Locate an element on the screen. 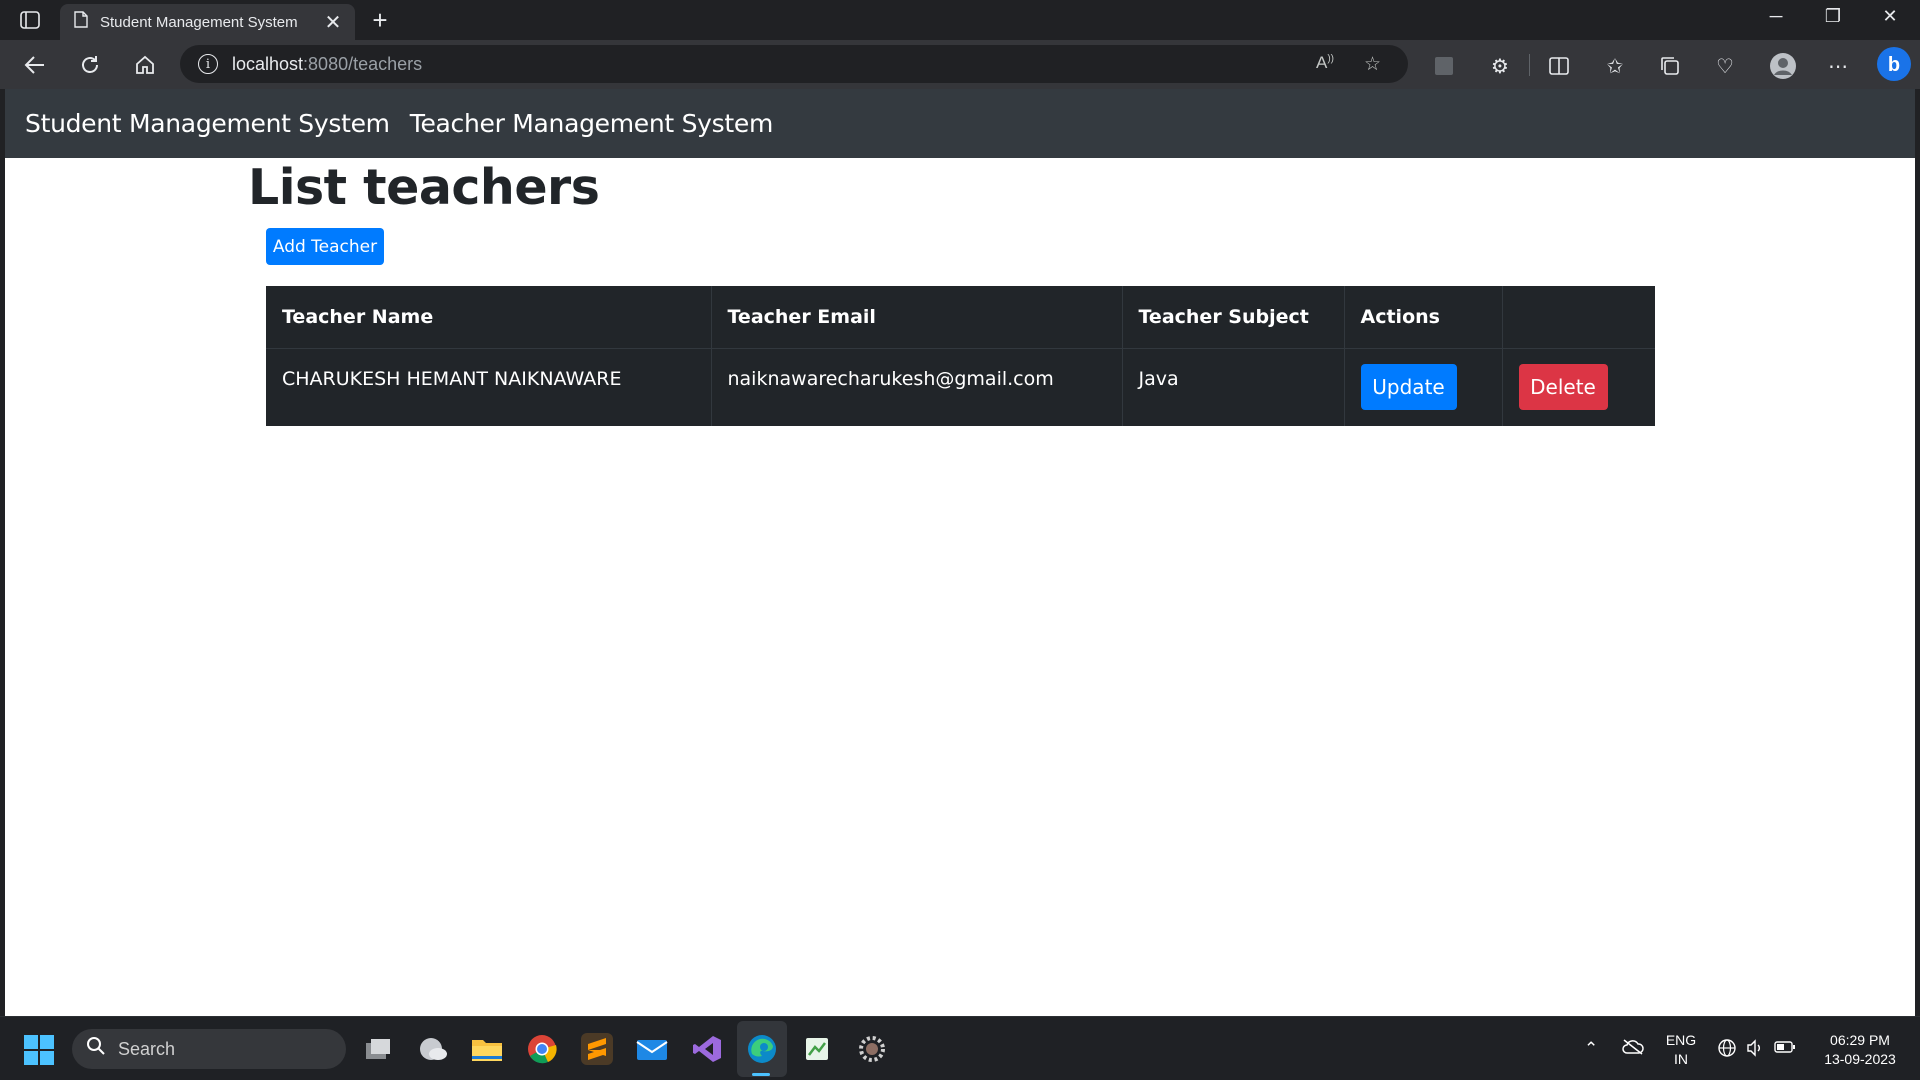 This screenshot has height=1080, width=1920. collections-icon is located at coordinates (1670, 66).